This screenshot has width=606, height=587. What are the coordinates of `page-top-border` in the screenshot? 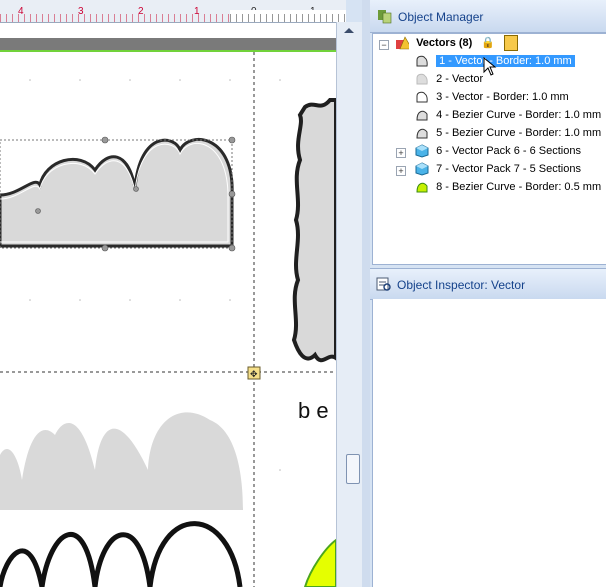 It's located at (168, 44).